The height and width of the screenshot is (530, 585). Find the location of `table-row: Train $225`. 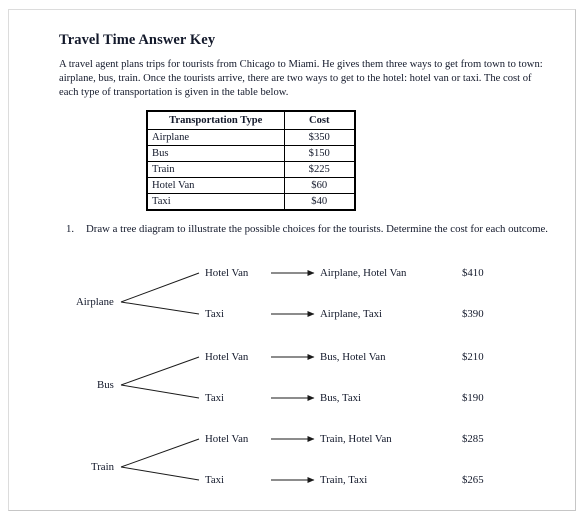

table-row: Train $225 is located at coordinates (251, 169).